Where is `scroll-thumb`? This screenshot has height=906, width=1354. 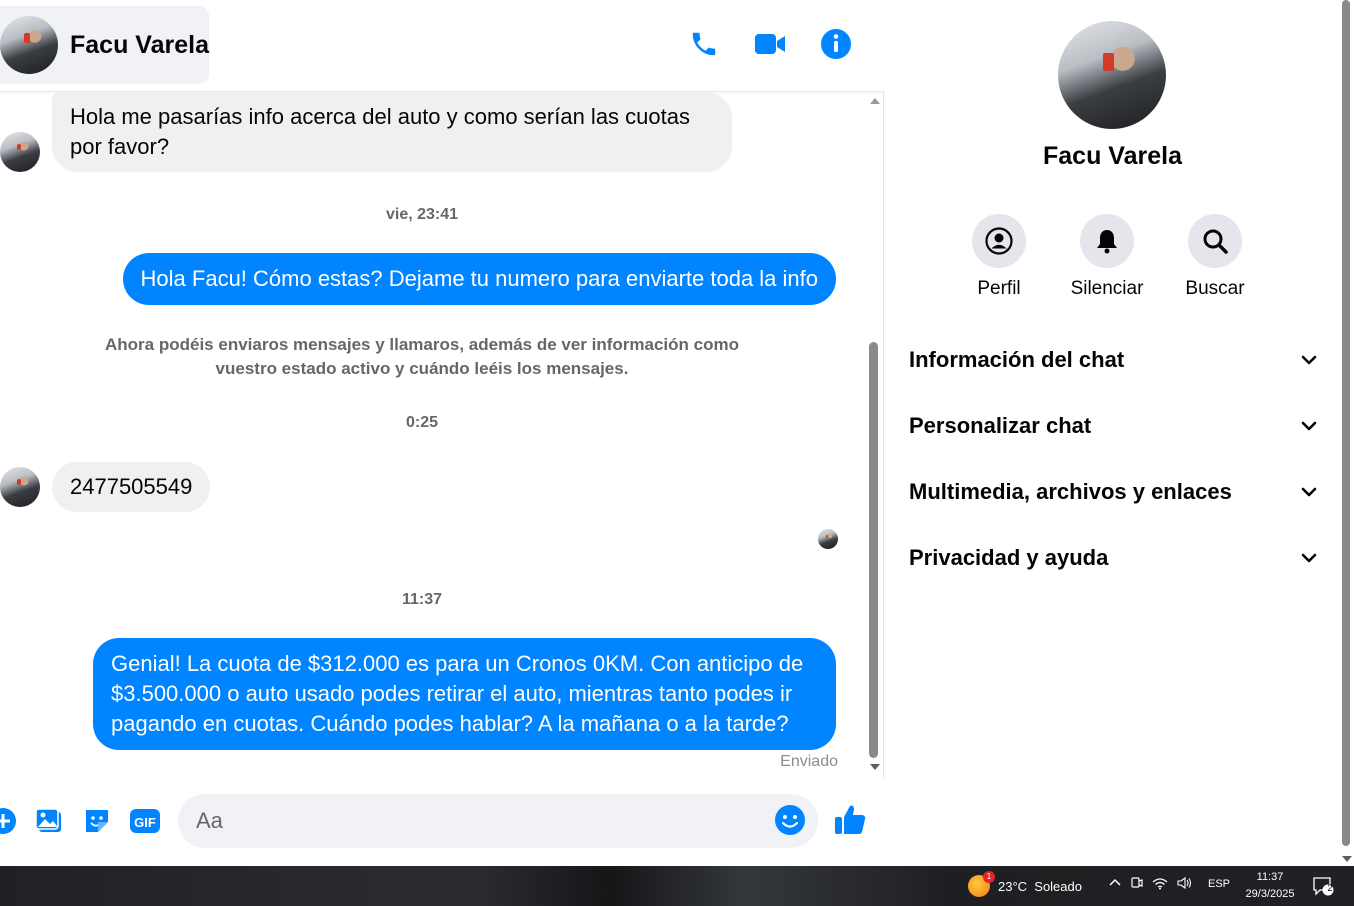
scroll-thumb is located at coordinates (873, 550).